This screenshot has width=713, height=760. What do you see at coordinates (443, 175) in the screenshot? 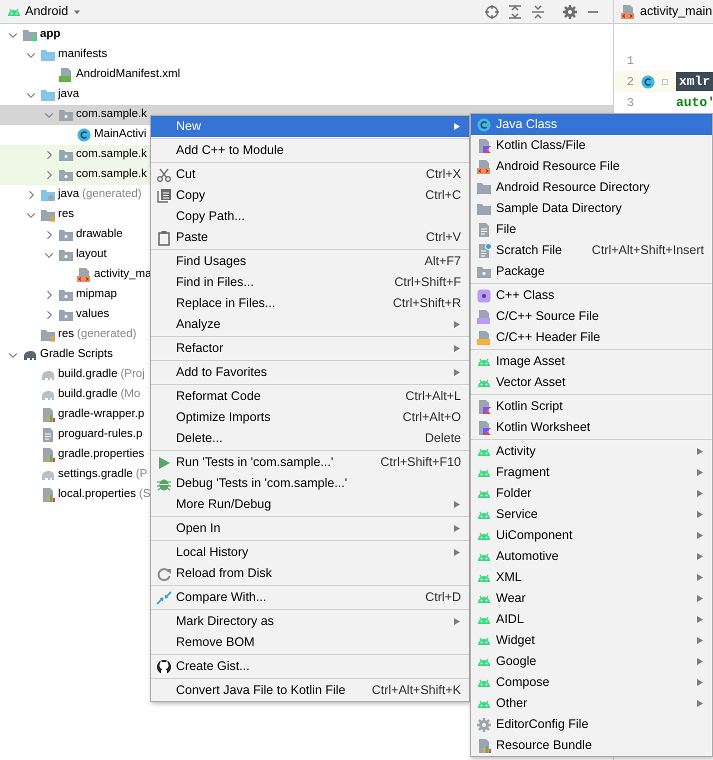
I see `shortcut-text: Ctrl+X` at bounding box center [443, 175].